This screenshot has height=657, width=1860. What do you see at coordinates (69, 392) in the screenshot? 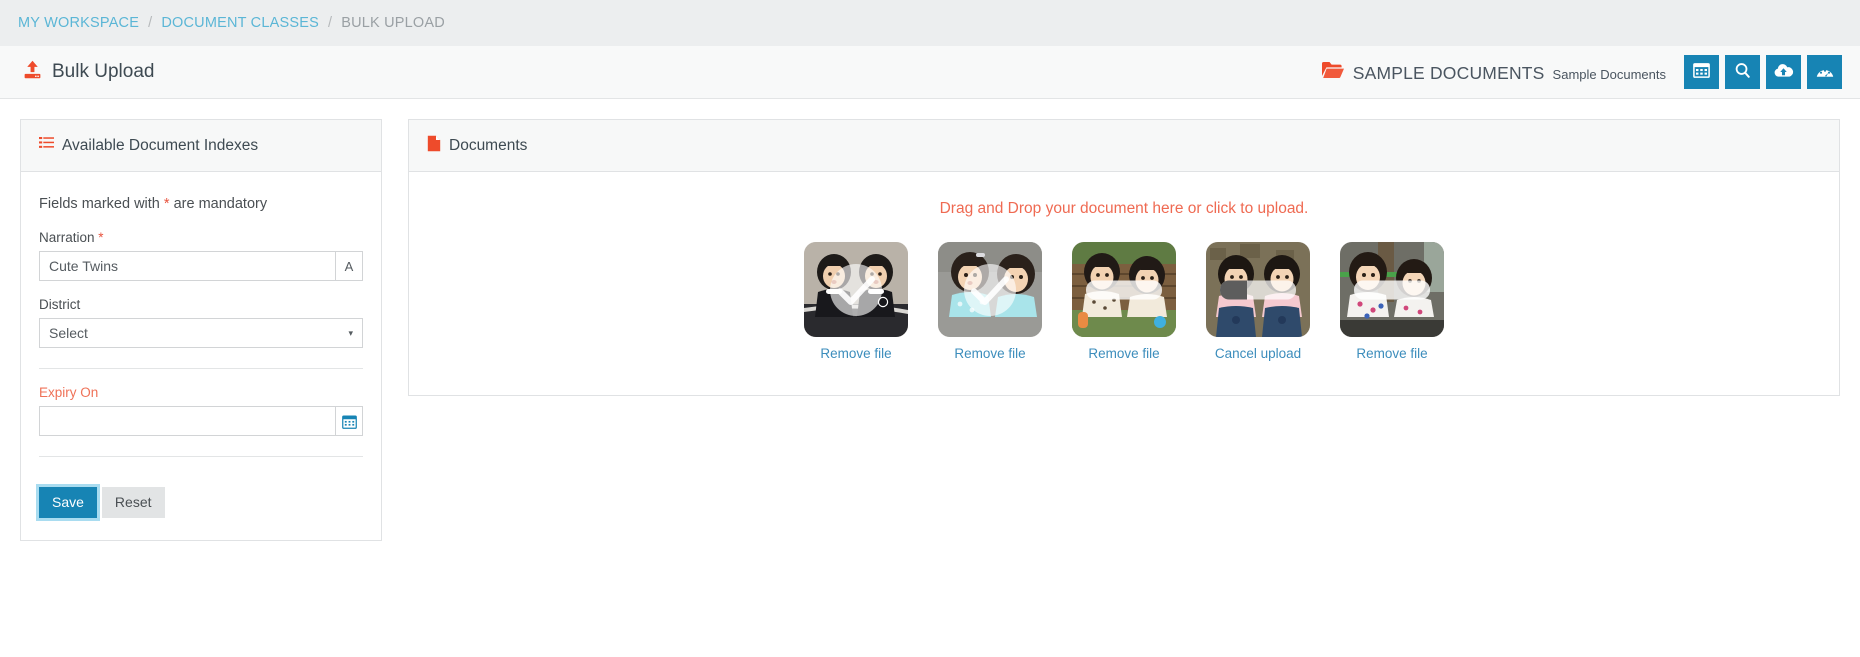
I see `expiry-label: Expiry On` at bounding box center [69, 392].